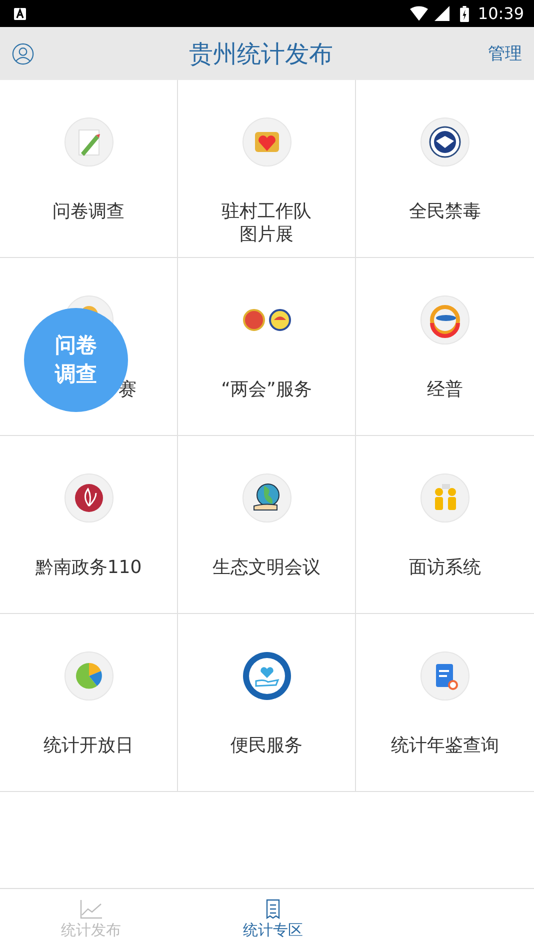  I want to click on globe-hand-icon, so click(267, 498).